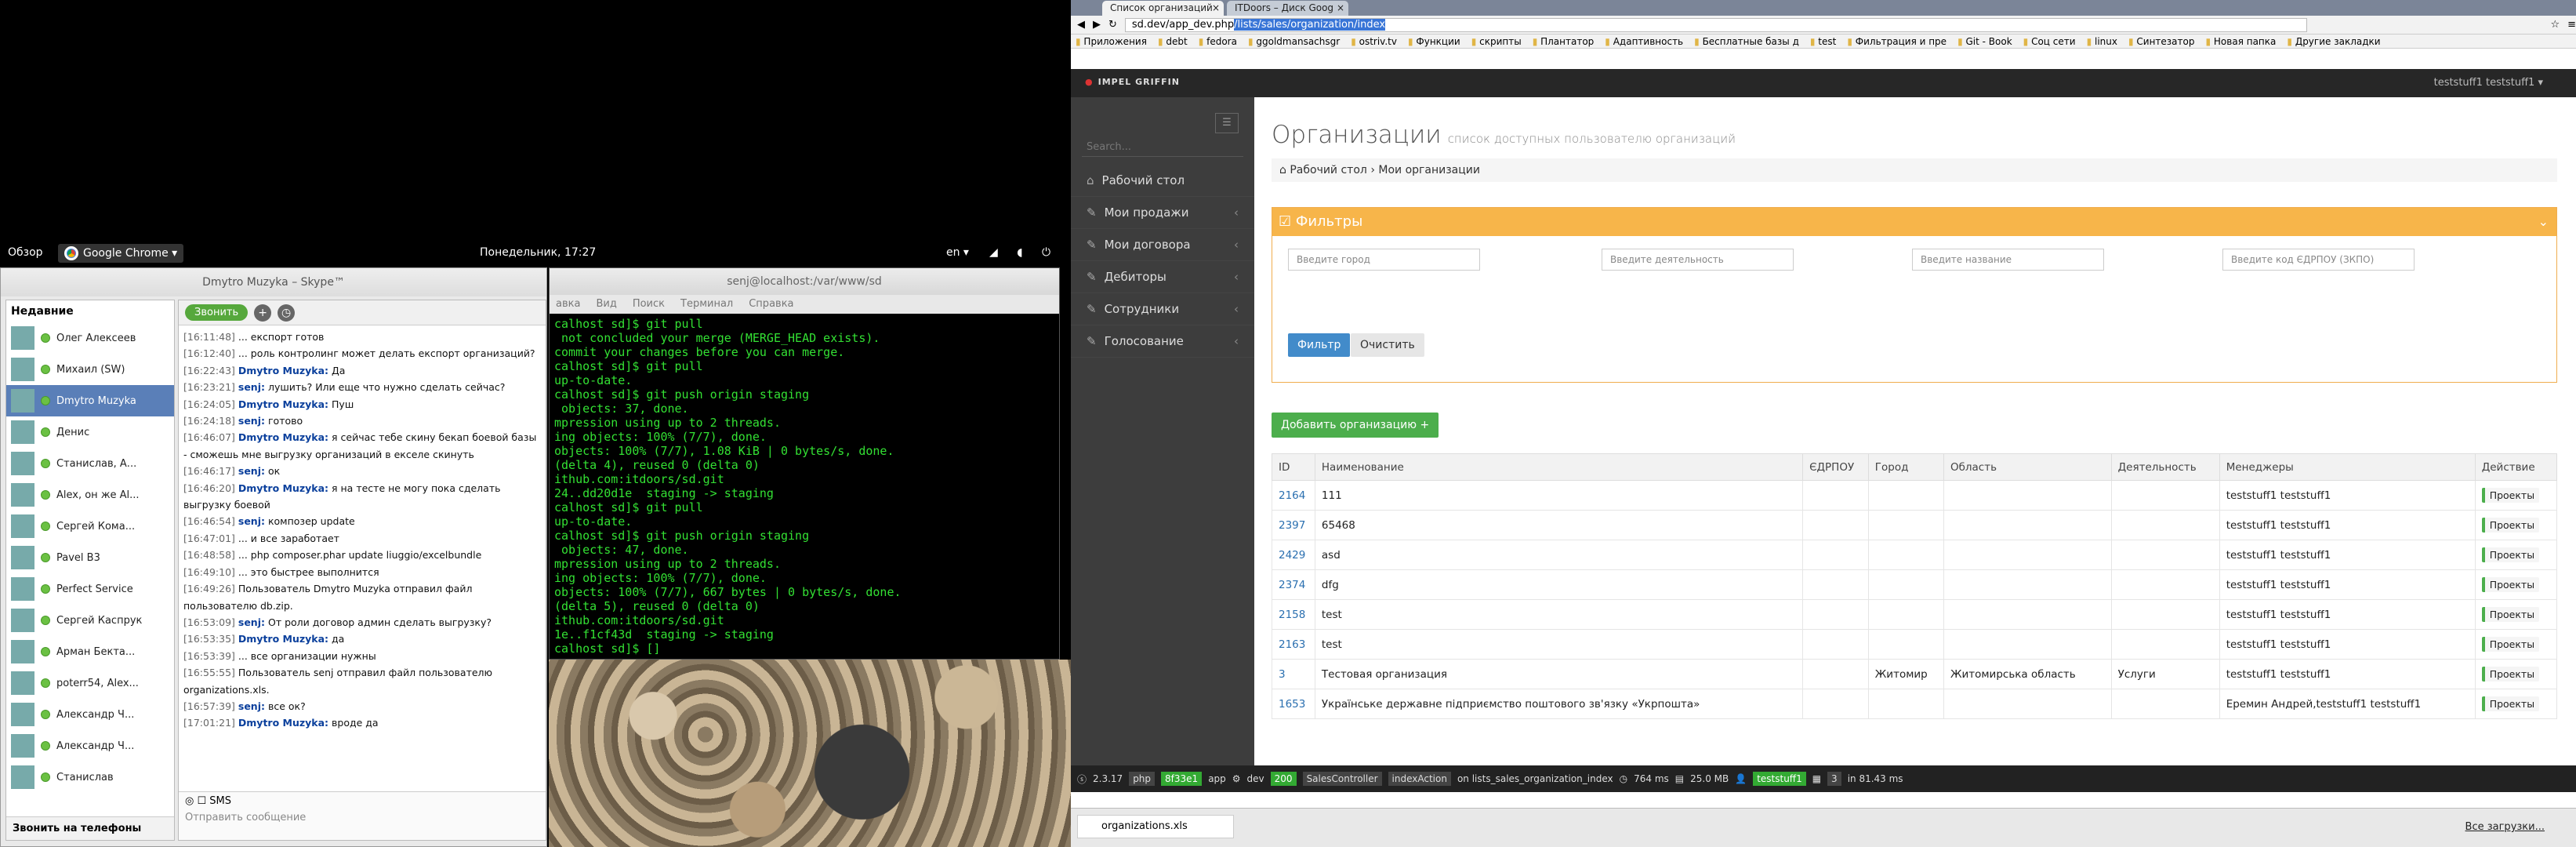 Image resolution: width=2576 pixels, height=847 pixels. I want to click on column-header: Деятельность, so click(2165, 467).